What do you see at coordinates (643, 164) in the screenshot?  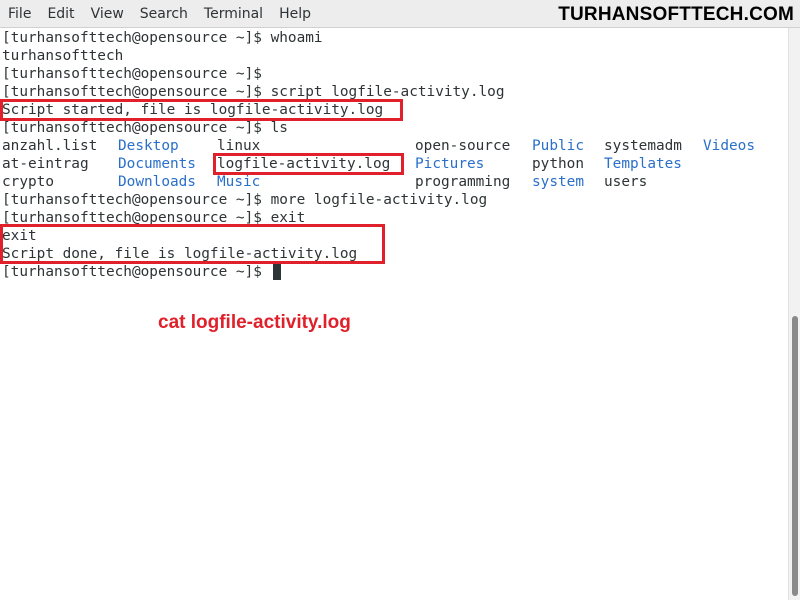 I see `ls-entry-dir: Templates` at bounding box center [643, 164].